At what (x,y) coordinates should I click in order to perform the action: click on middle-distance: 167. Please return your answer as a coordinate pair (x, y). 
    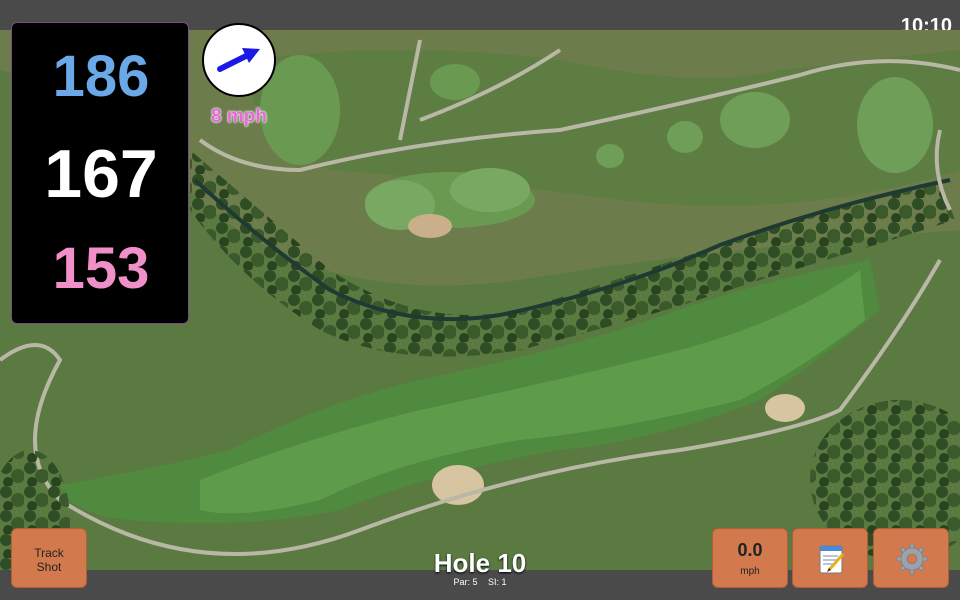
    Looking at the image, I should click on (101, 174).